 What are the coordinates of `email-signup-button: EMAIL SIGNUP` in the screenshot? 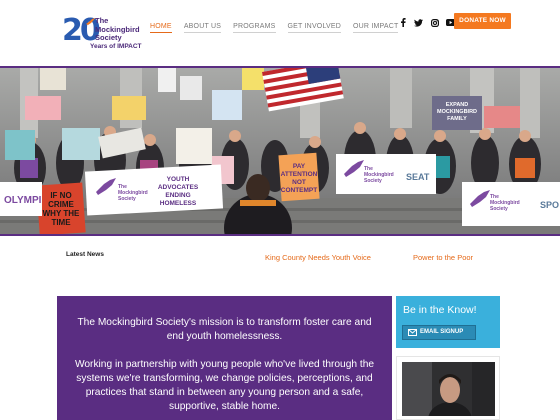 It's located at (439, 332).